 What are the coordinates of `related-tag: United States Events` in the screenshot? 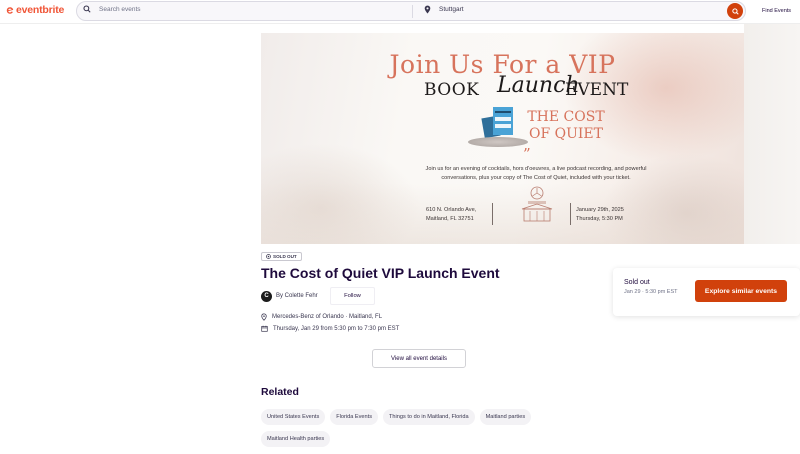 It's located at (293, 417).